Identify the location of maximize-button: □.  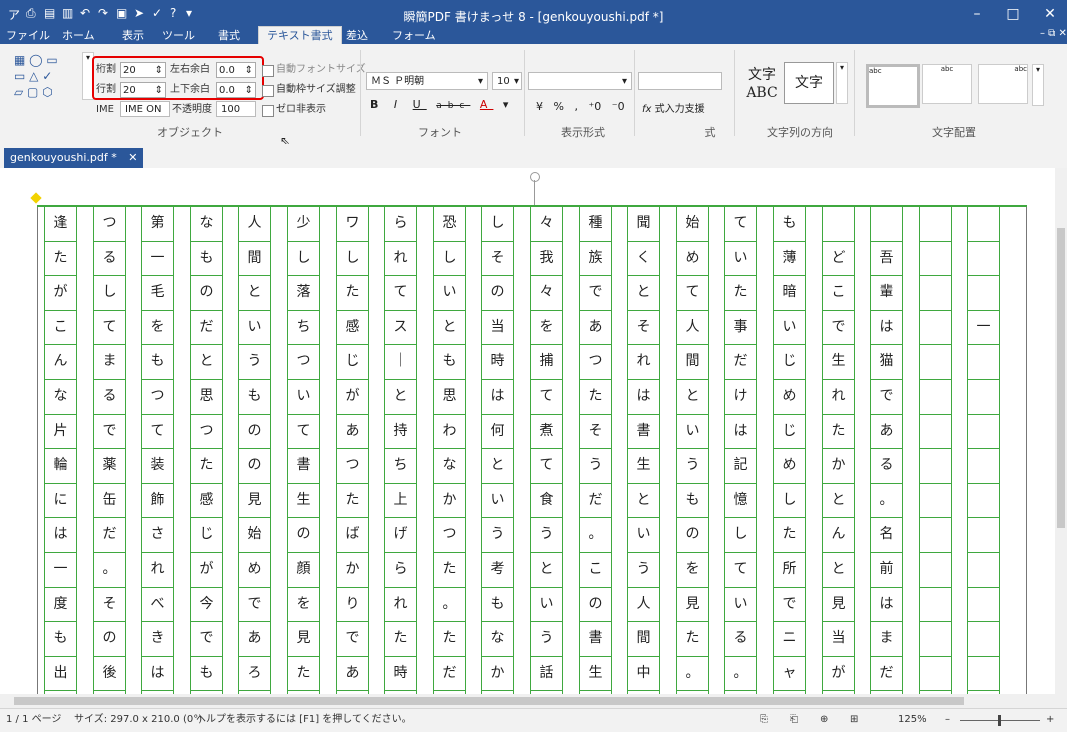
(1013, 14).